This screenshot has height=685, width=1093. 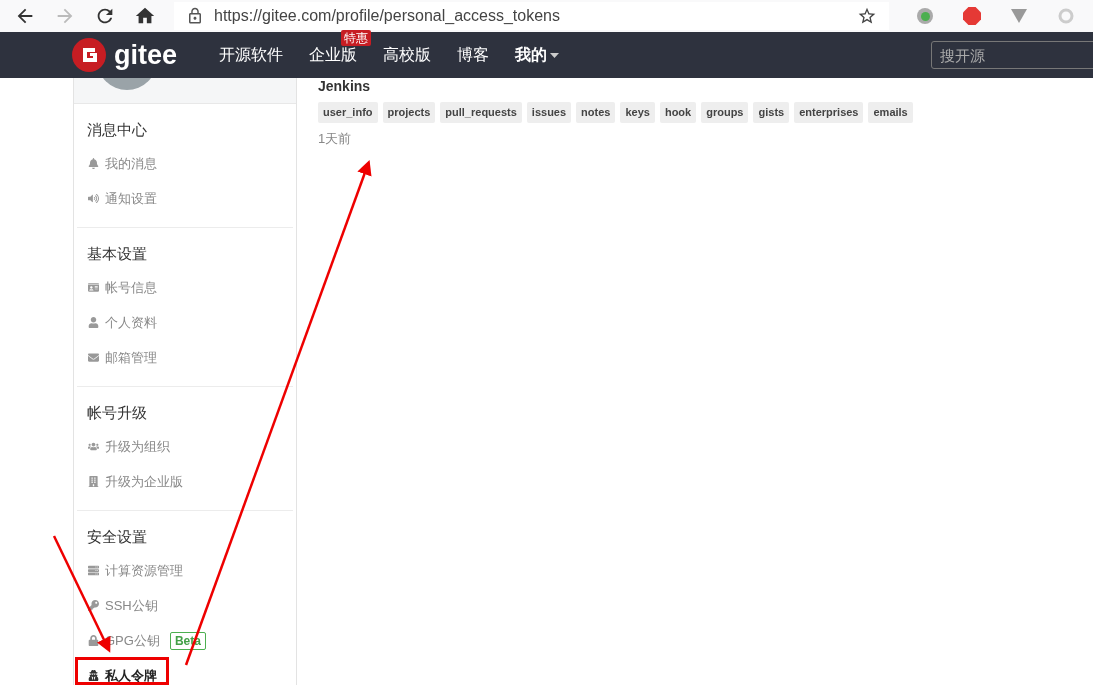 What do you see at coordinates (829, 112) in the screenshot?
I see `scope-tag: enterprises` at bounding box center [829, 112].